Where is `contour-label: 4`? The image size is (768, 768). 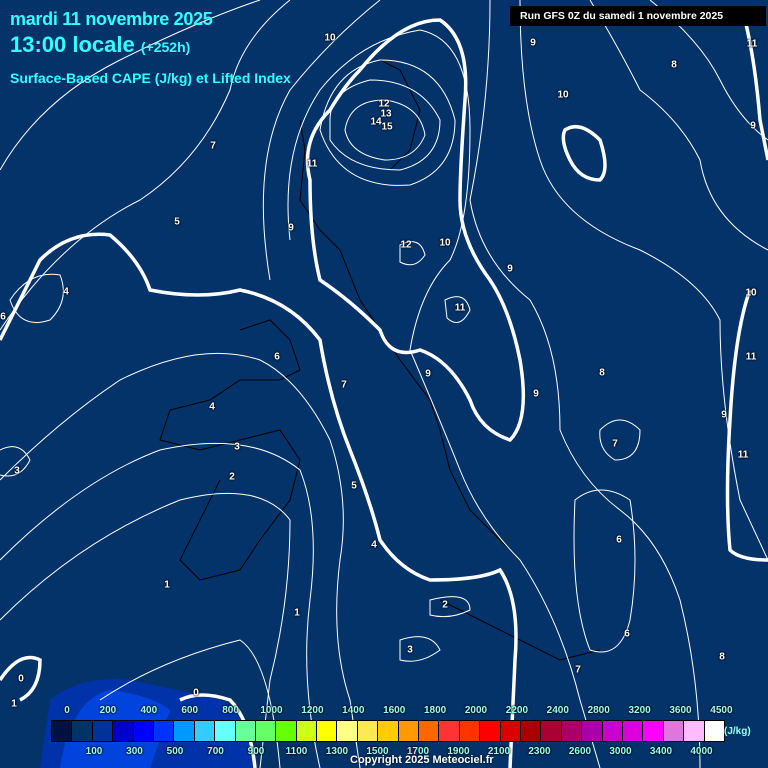 contour-label: 4 is located at coordinates (374, 545).